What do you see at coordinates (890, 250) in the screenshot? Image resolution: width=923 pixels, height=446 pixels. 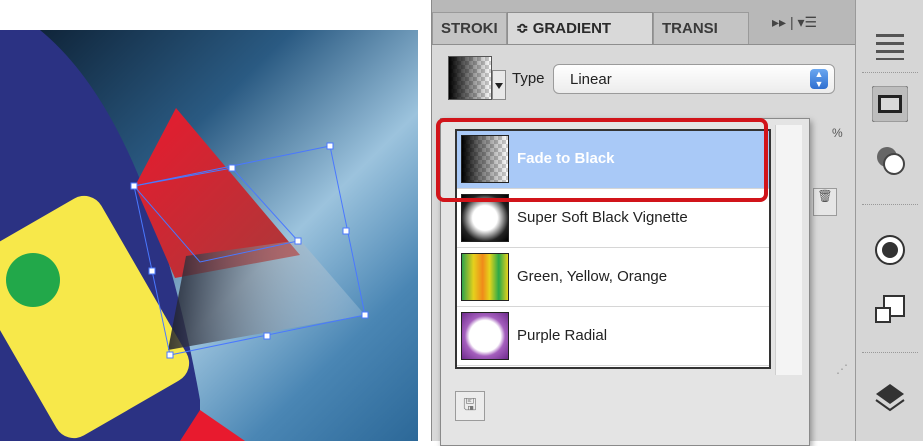 I see `radial-icon` at bounding box center [890, 250].